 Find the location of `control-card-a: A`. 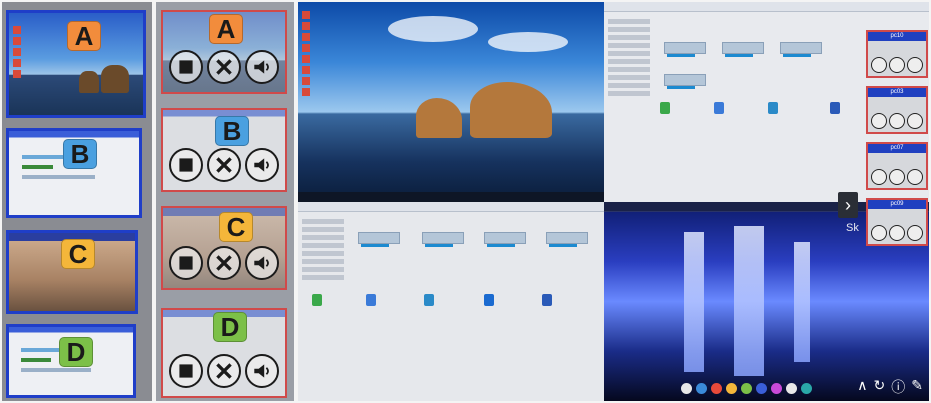

control-card-a: A is located at coordinates (224, 52).